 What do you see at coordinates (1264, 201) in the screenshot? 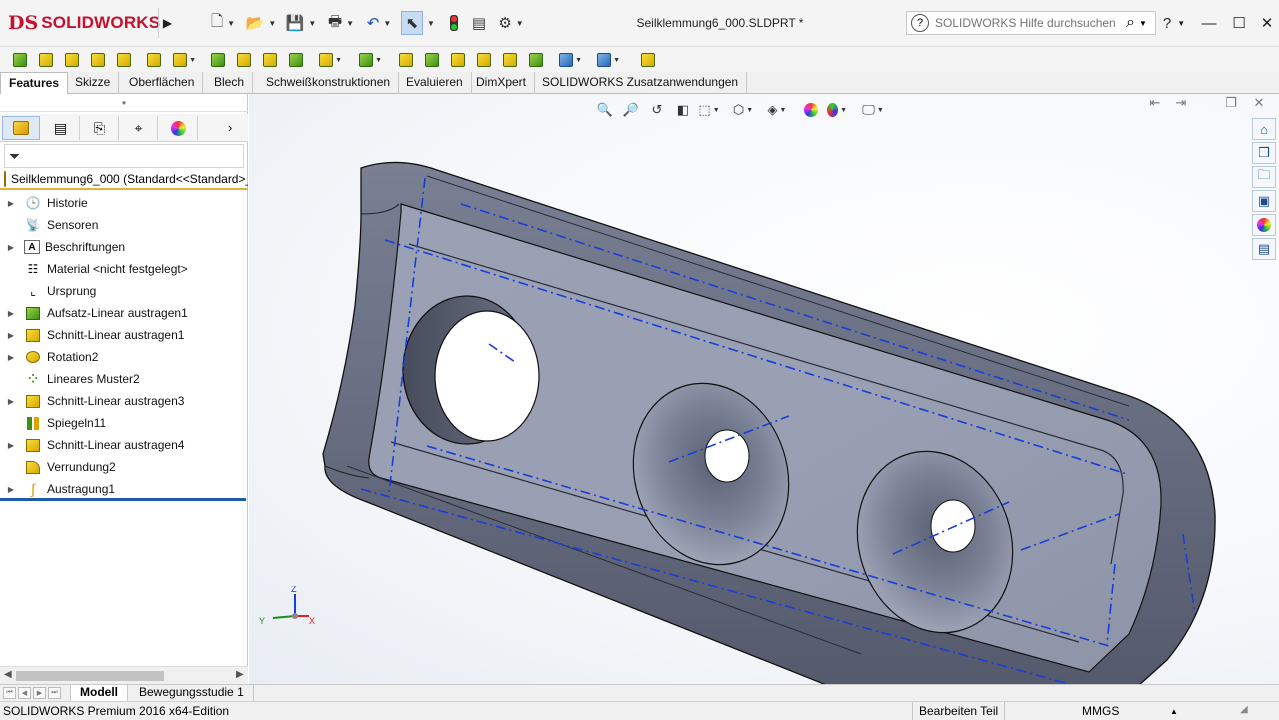
I see `view-palette-tab: ▣` at bounding box center [1264, 201].